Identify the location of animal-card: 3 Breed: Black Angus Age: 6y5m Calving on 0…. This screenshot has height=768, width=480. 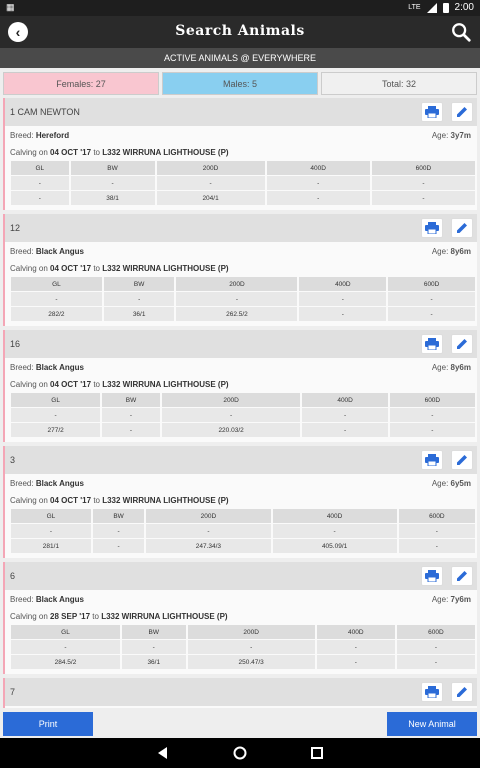
(240, 502).